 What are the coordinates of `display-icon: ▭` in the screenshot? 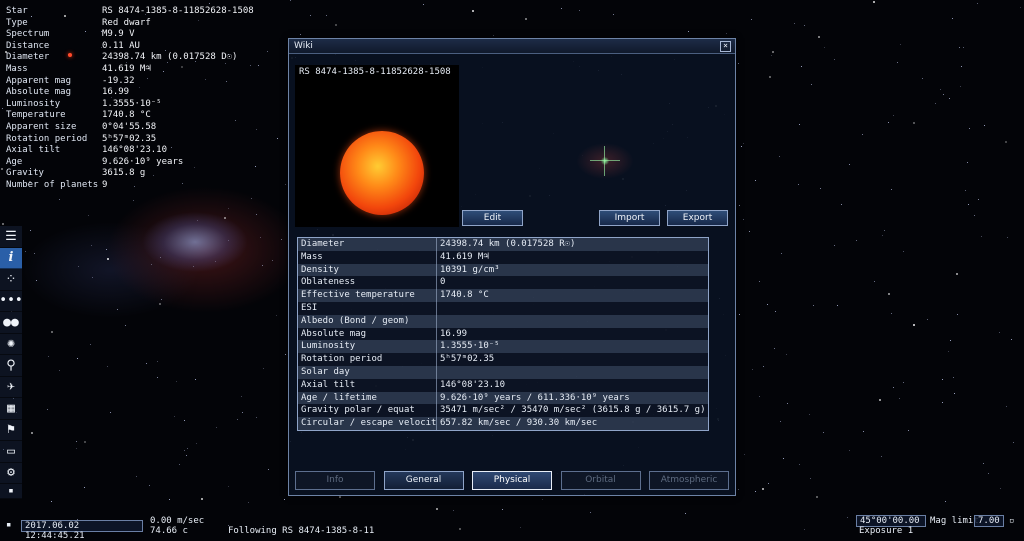 It's located at (11, 452).